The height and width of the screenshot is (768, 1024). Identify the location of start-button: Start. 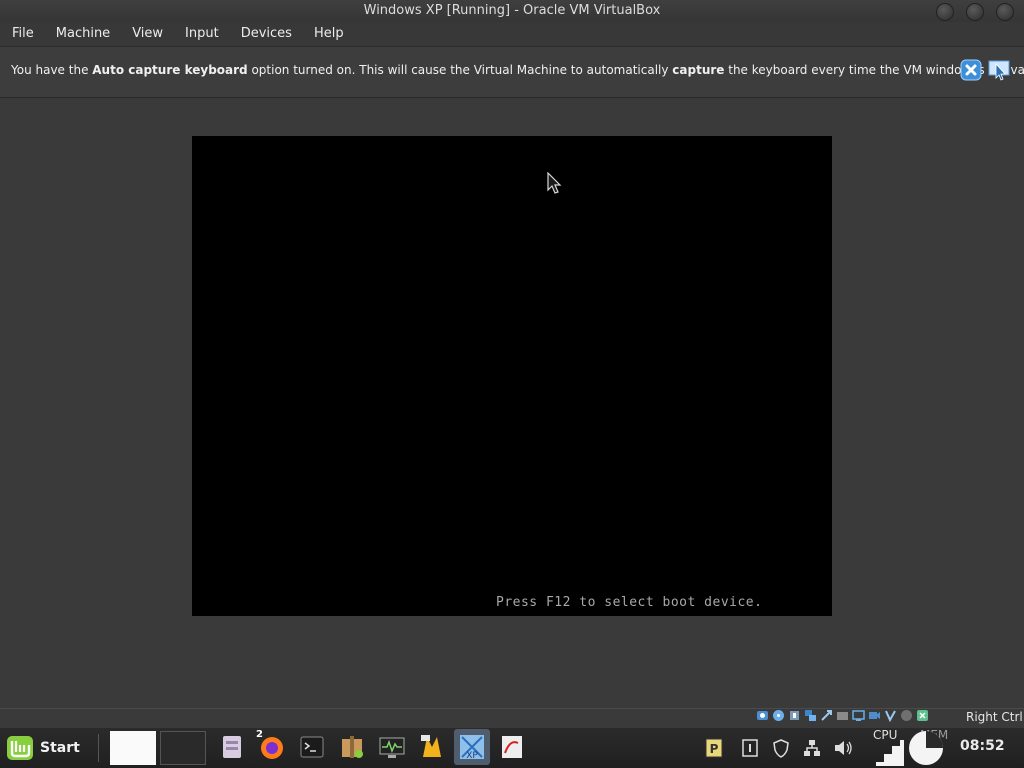
(43, 748).